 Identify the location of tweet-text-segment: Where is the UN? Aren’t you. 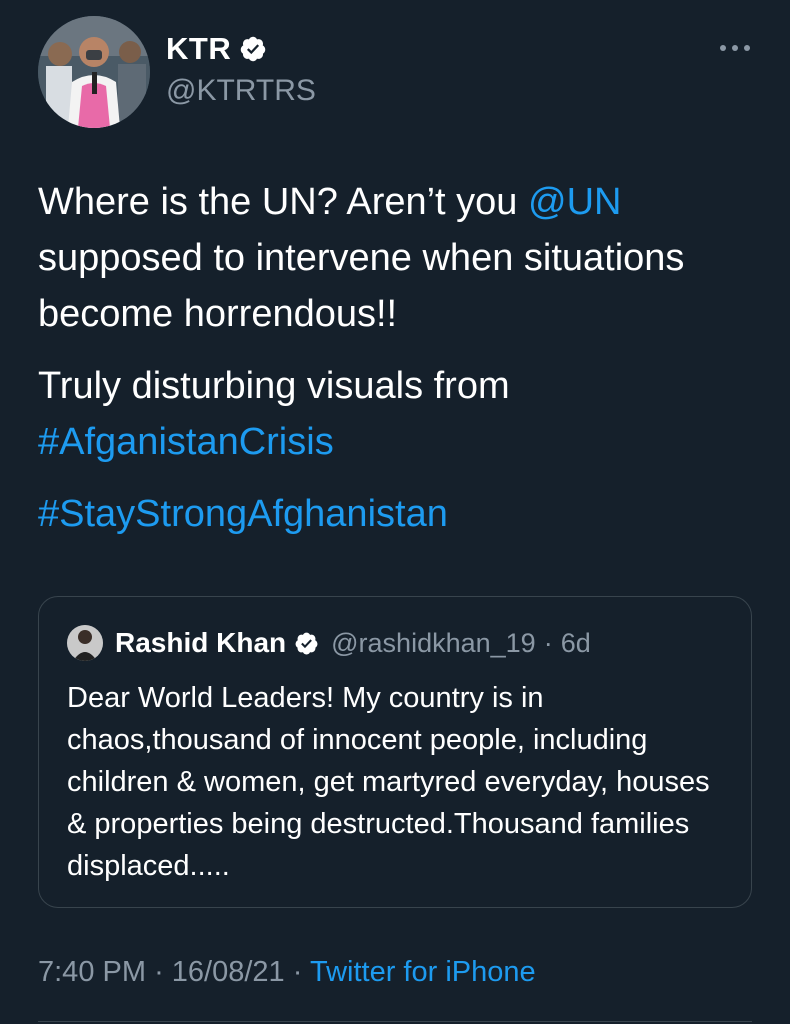
(283, 202).